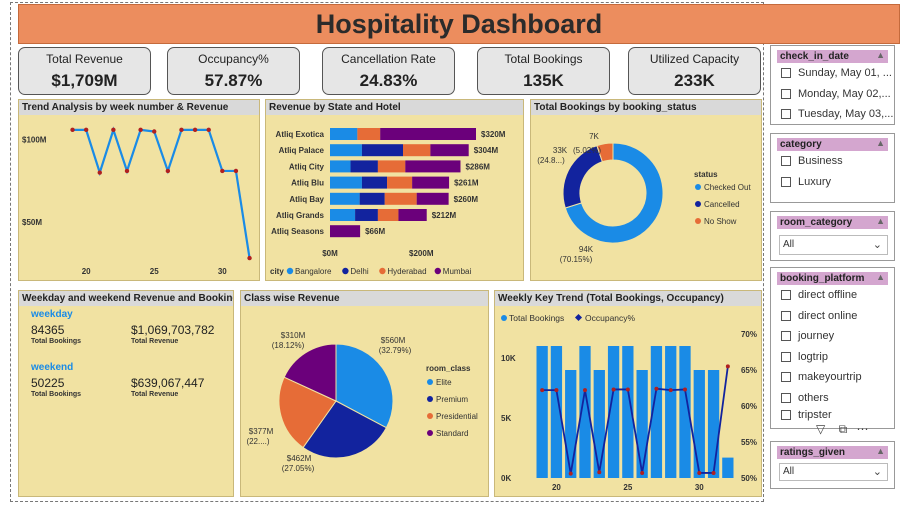 The width and height of the screenshot is (910, 510). Describe the element at coordinates (421, 253) in the screenshot. I see `x-tick-label: $200M` at that location.